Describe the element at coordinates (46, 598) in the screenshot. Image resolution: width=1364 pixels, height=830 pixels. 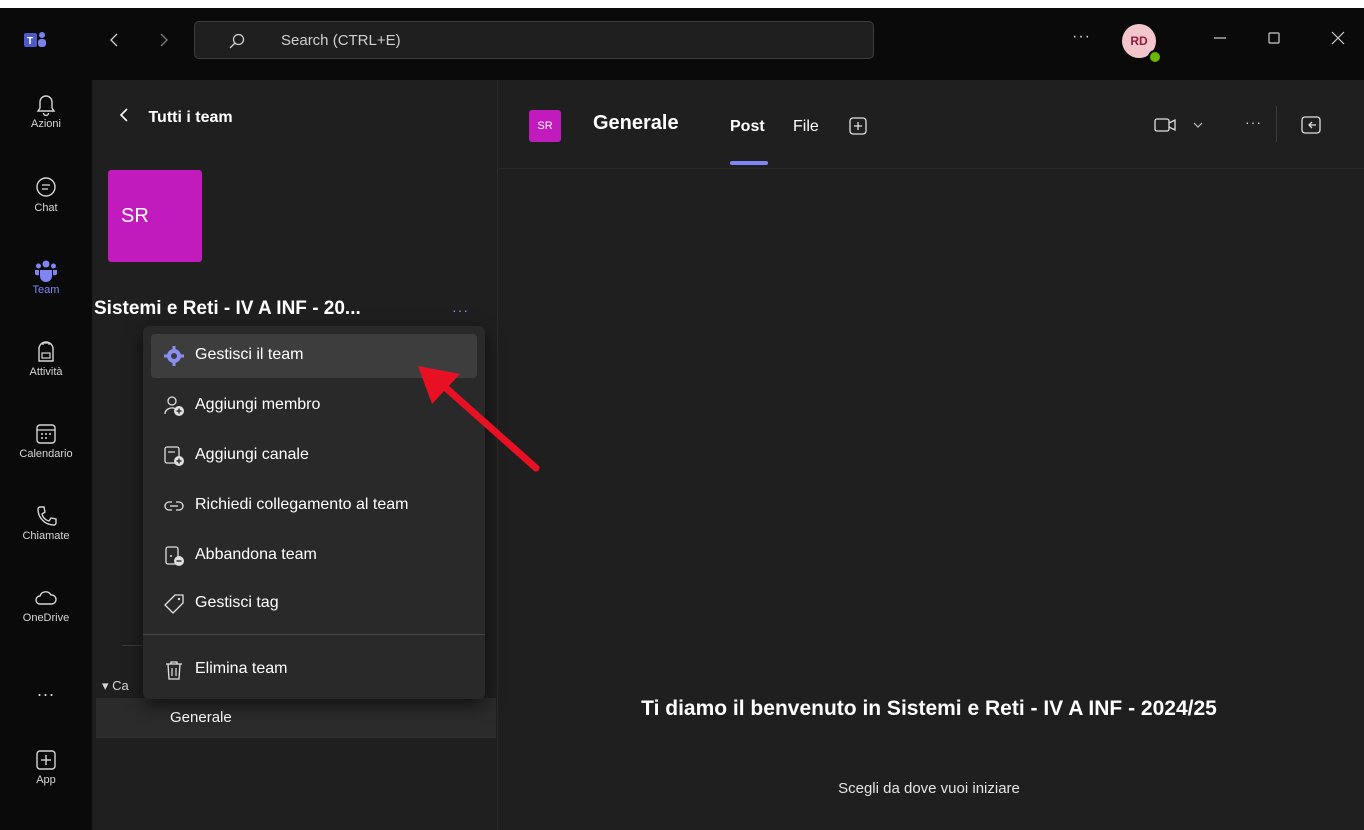
I see `cloud-icon` at that location.